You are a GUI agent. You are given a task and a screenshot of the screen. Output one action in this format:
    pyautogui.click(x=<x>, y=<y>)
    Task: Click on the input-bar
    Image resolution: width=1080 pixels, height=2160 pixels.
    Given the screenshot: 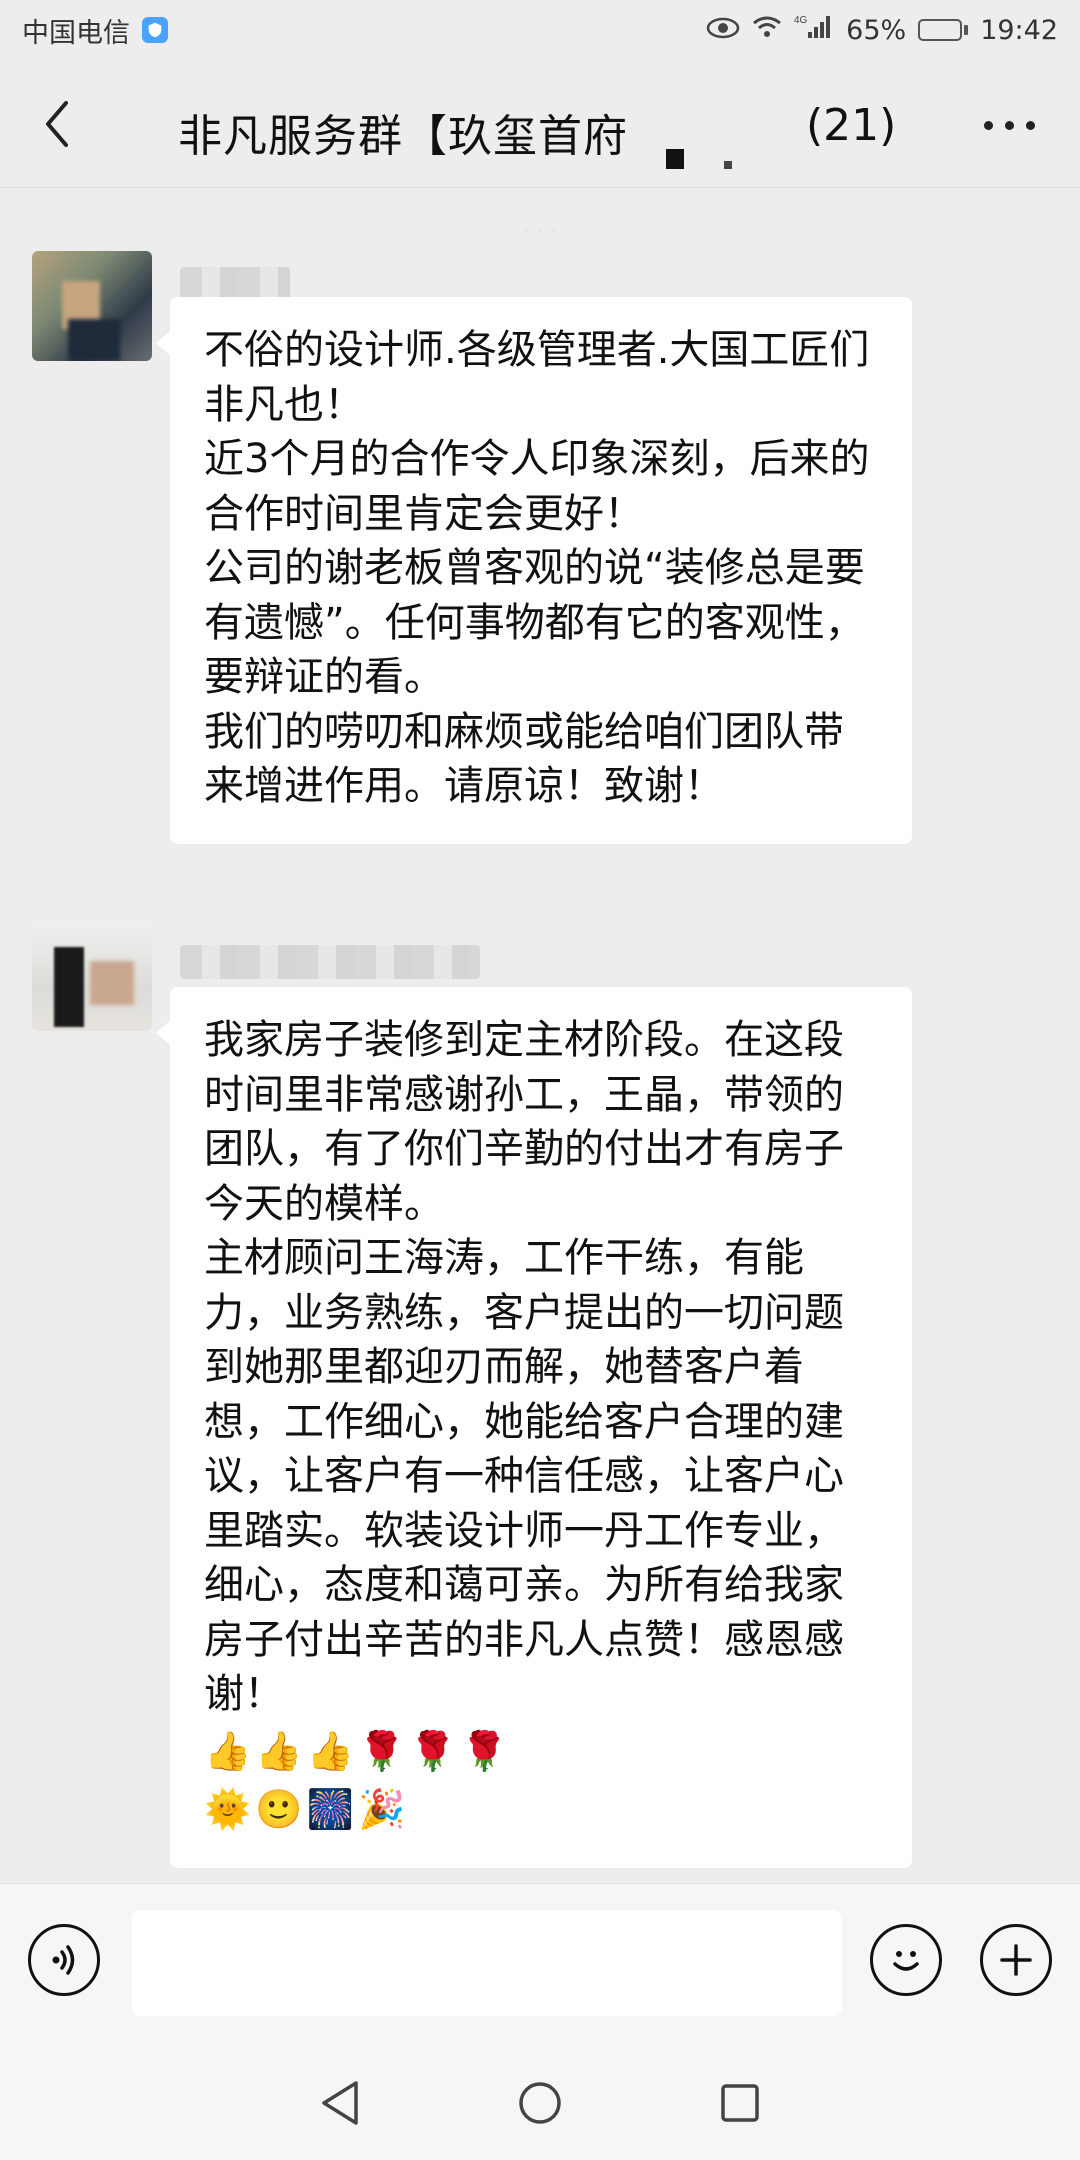 What is the action you would take?
    pyautogui.click(x=540, y=1963)
    